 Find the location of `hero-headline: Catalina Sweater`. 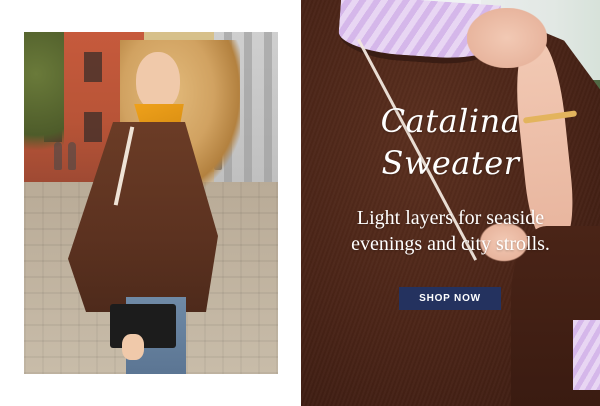

hero-headline: Catalina Sweater is located at coordinates (450, 142).